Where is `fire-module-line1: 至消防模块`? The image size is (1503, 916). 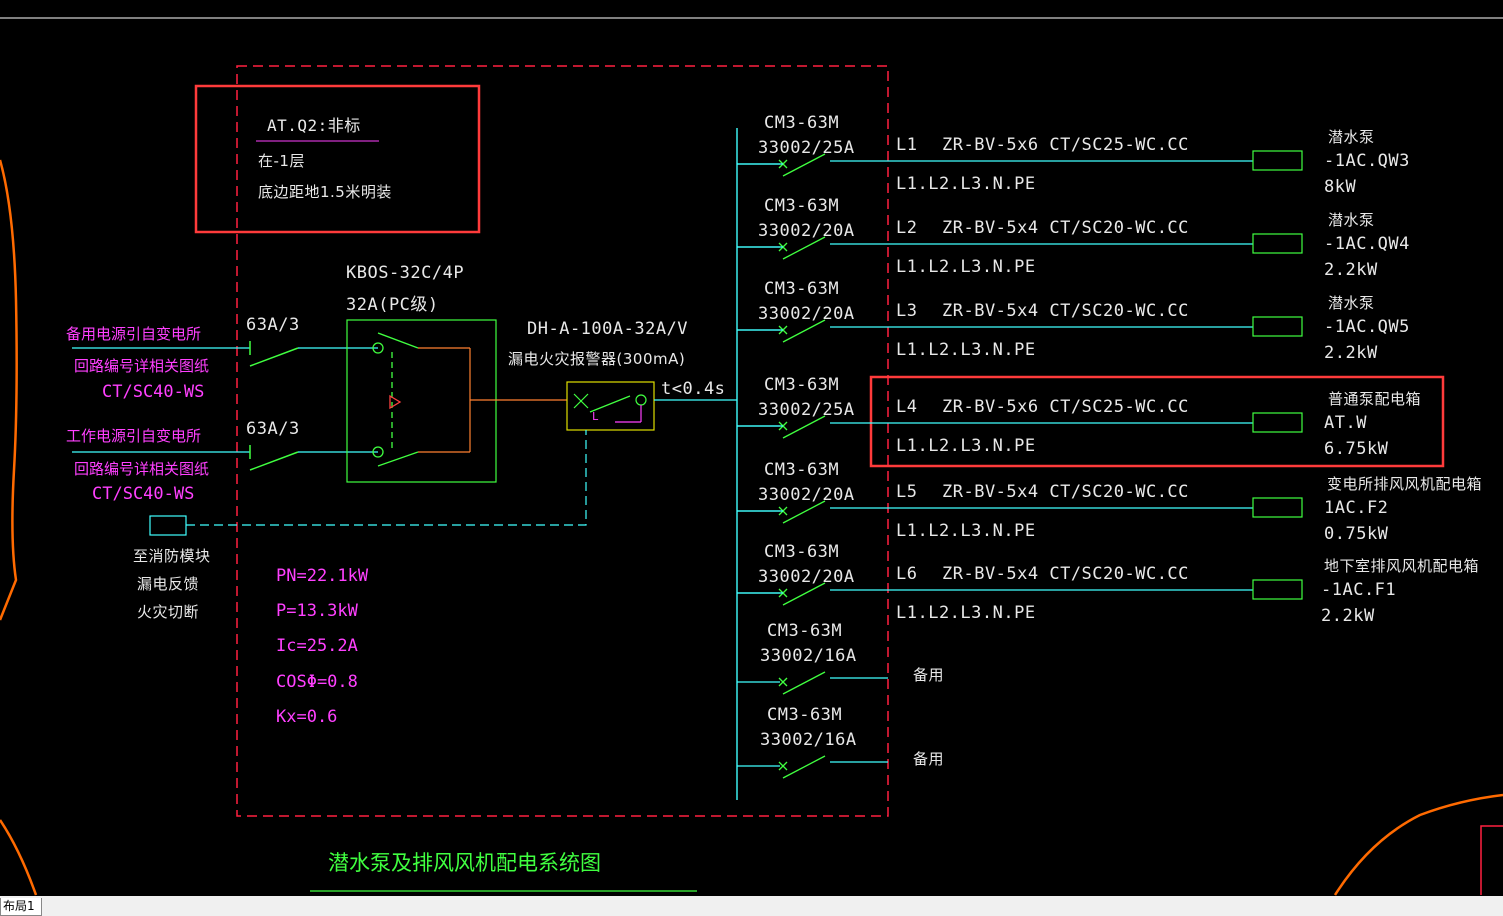 fire-module-line1: 至消防模块 is located at coordinates (172, 556).